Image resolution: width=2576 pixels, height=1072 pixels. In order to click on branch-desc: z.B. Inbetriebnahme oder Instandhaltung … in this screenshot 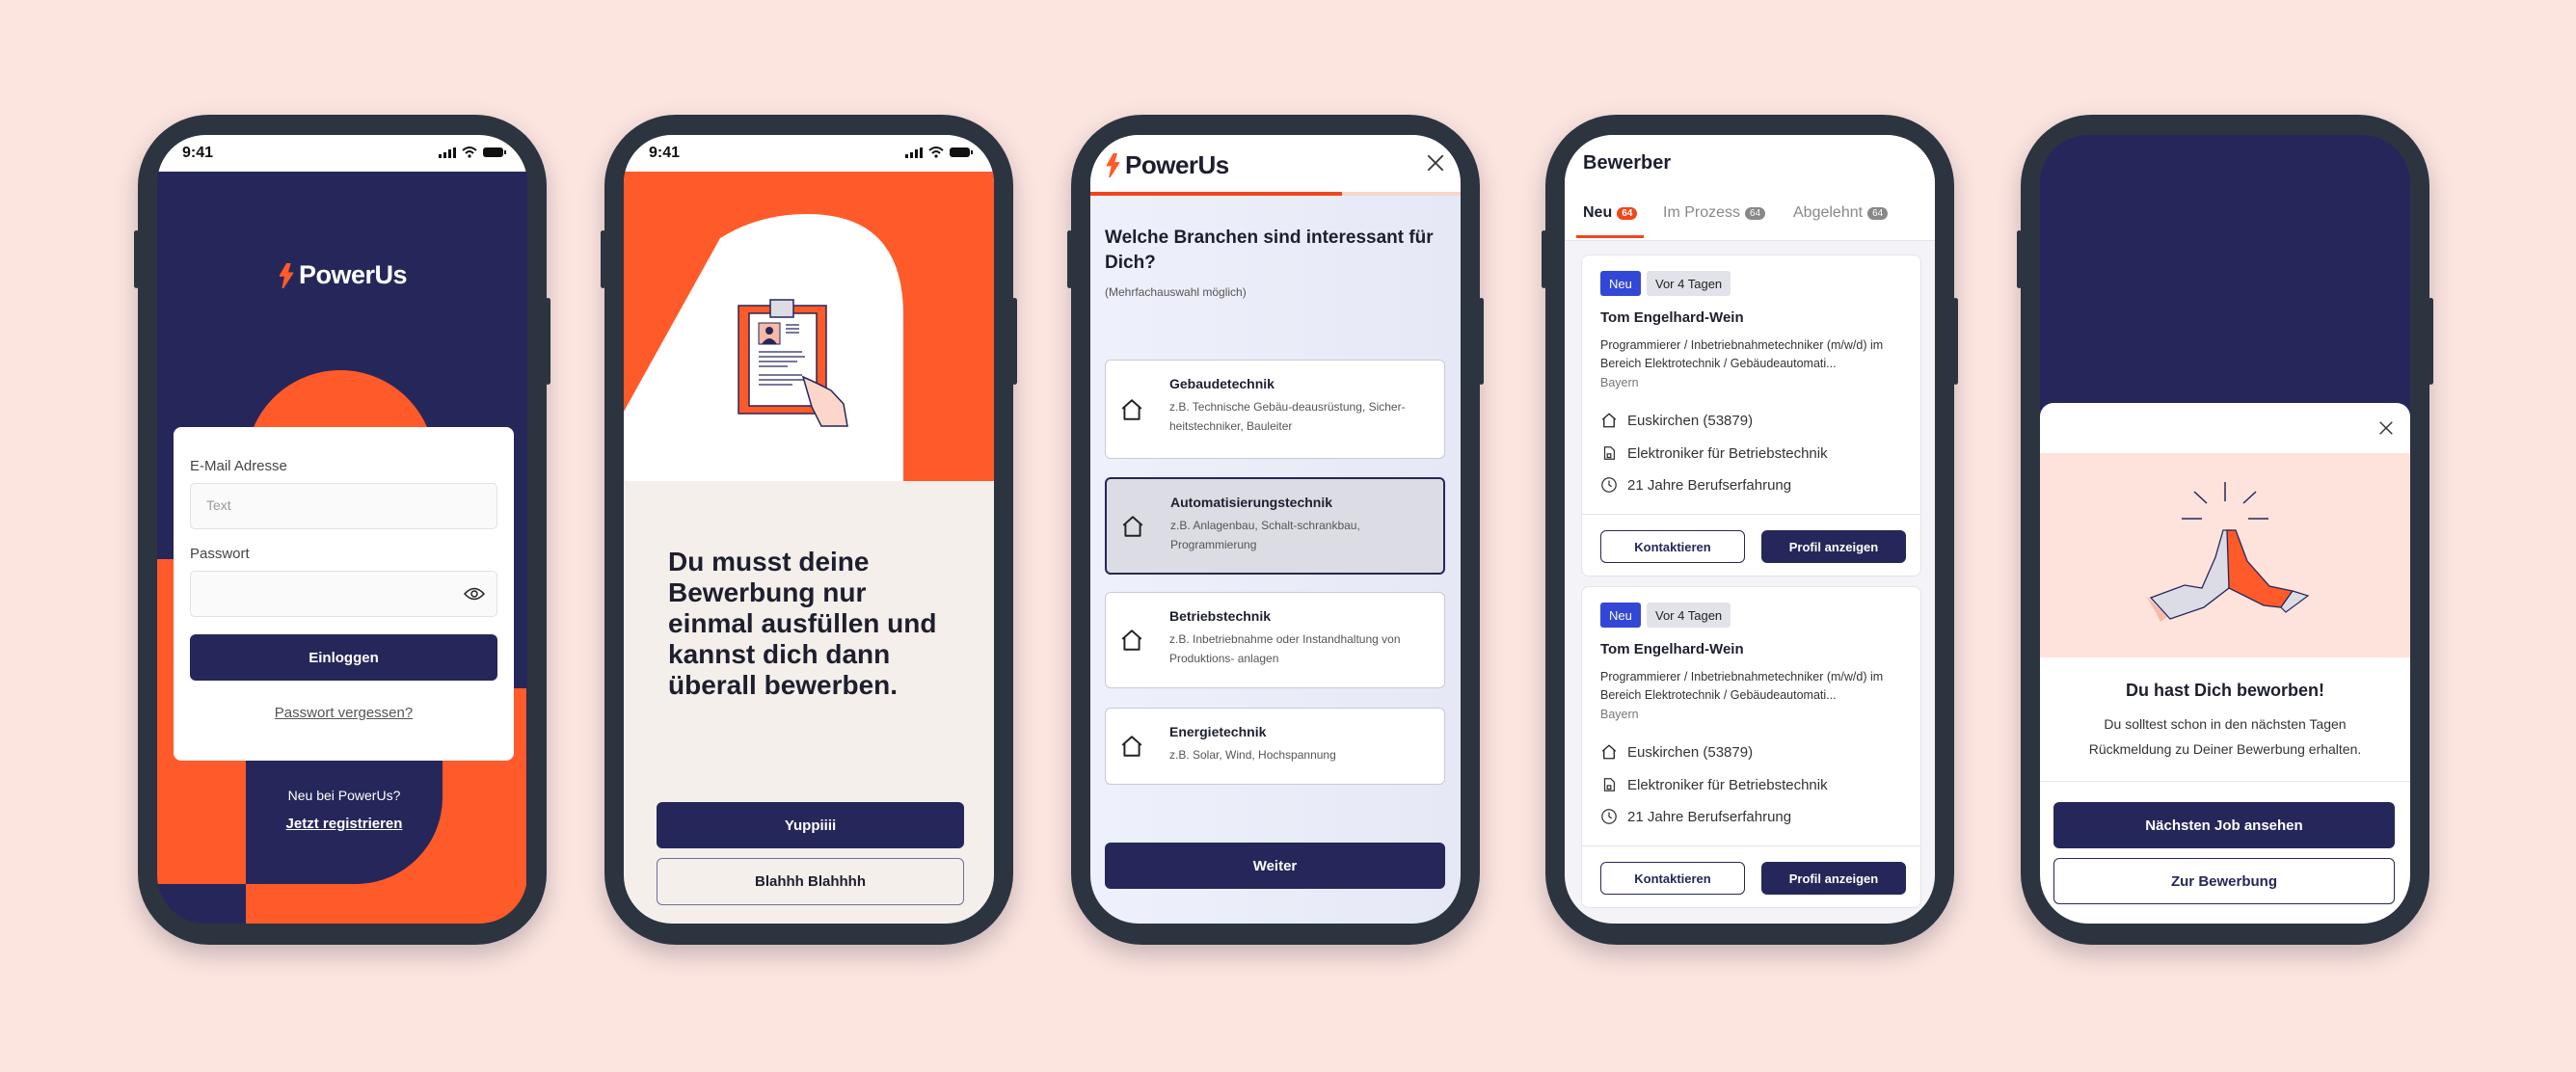, I will do `click(1285, 648)`.